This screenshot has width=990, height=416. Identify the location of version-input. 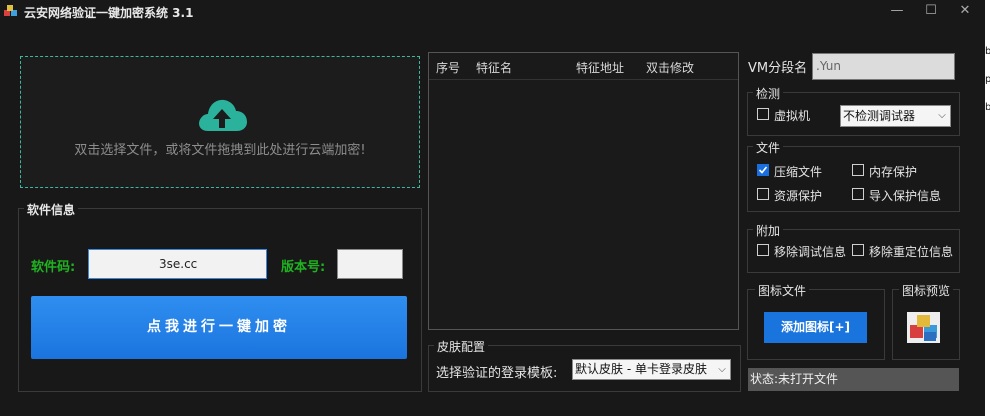
(370, 264).